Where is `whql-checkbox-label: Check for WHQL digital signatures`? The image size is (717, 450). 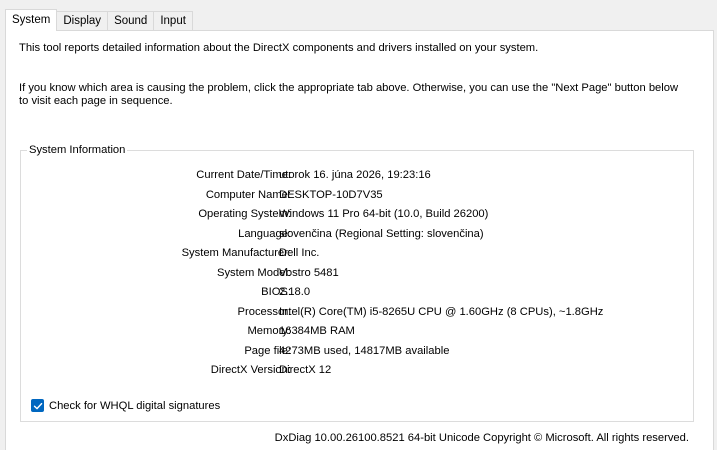 whql-checkbox-label: Check for WHQL digital signatures is located at coordinates (134, 406).